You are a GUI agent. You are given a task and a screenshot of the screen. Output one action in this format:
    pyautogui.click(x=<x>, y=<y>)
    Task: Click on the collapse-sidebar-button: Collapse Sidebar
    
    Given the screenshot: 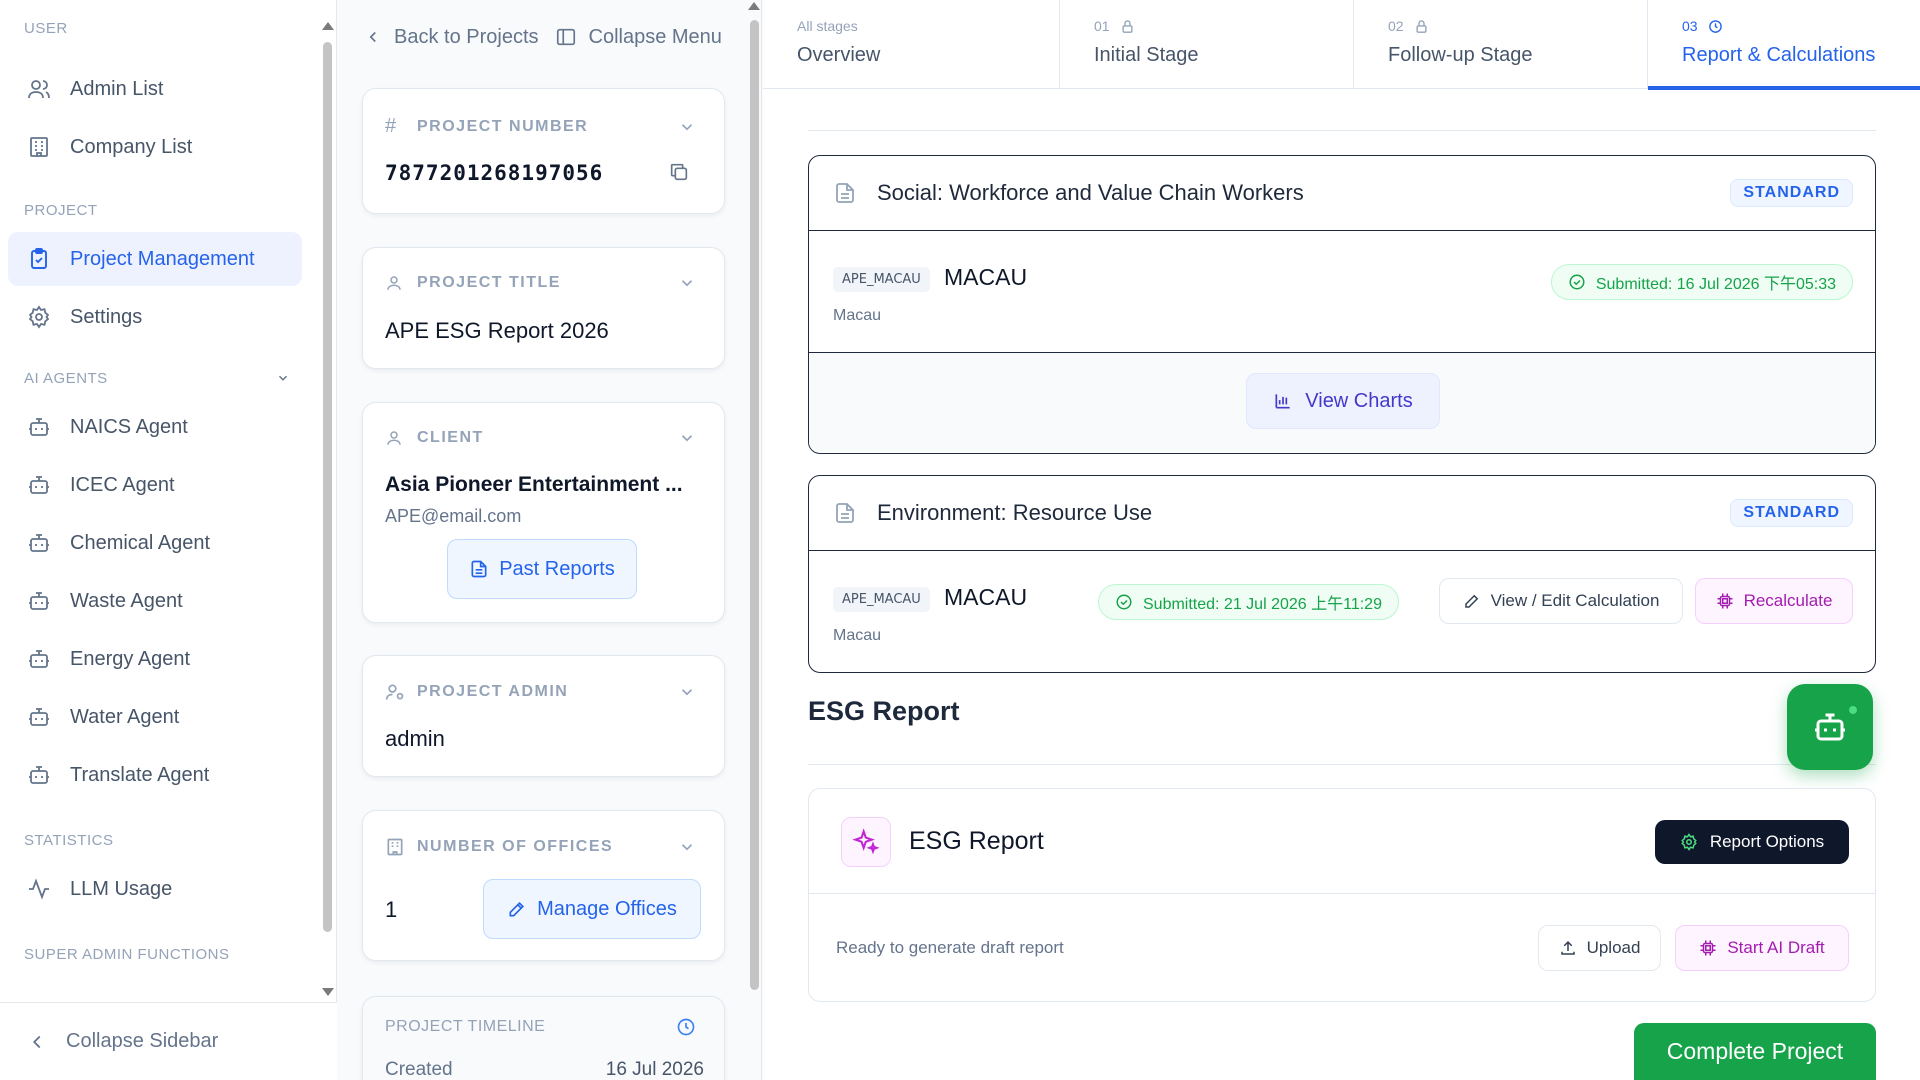 What is the action you would take?
    pyautogui.click(x=168, y=1041)
    